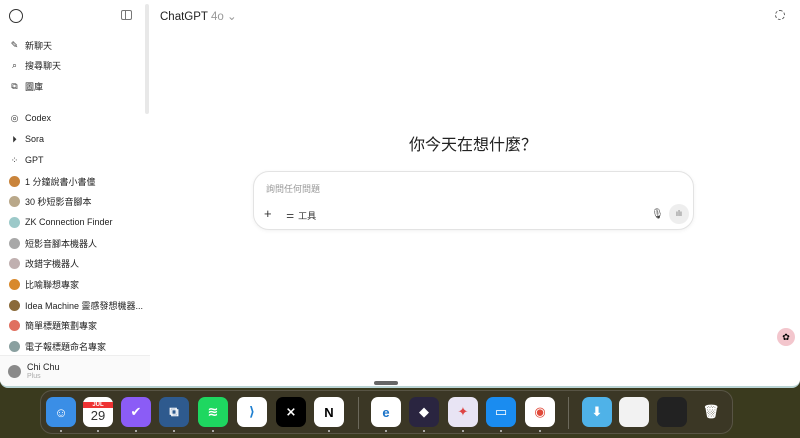 The image size is (800, 438). Describe the element at coordinates (217, 17) in the screenshot. I see `model-version: 4o` at that location.